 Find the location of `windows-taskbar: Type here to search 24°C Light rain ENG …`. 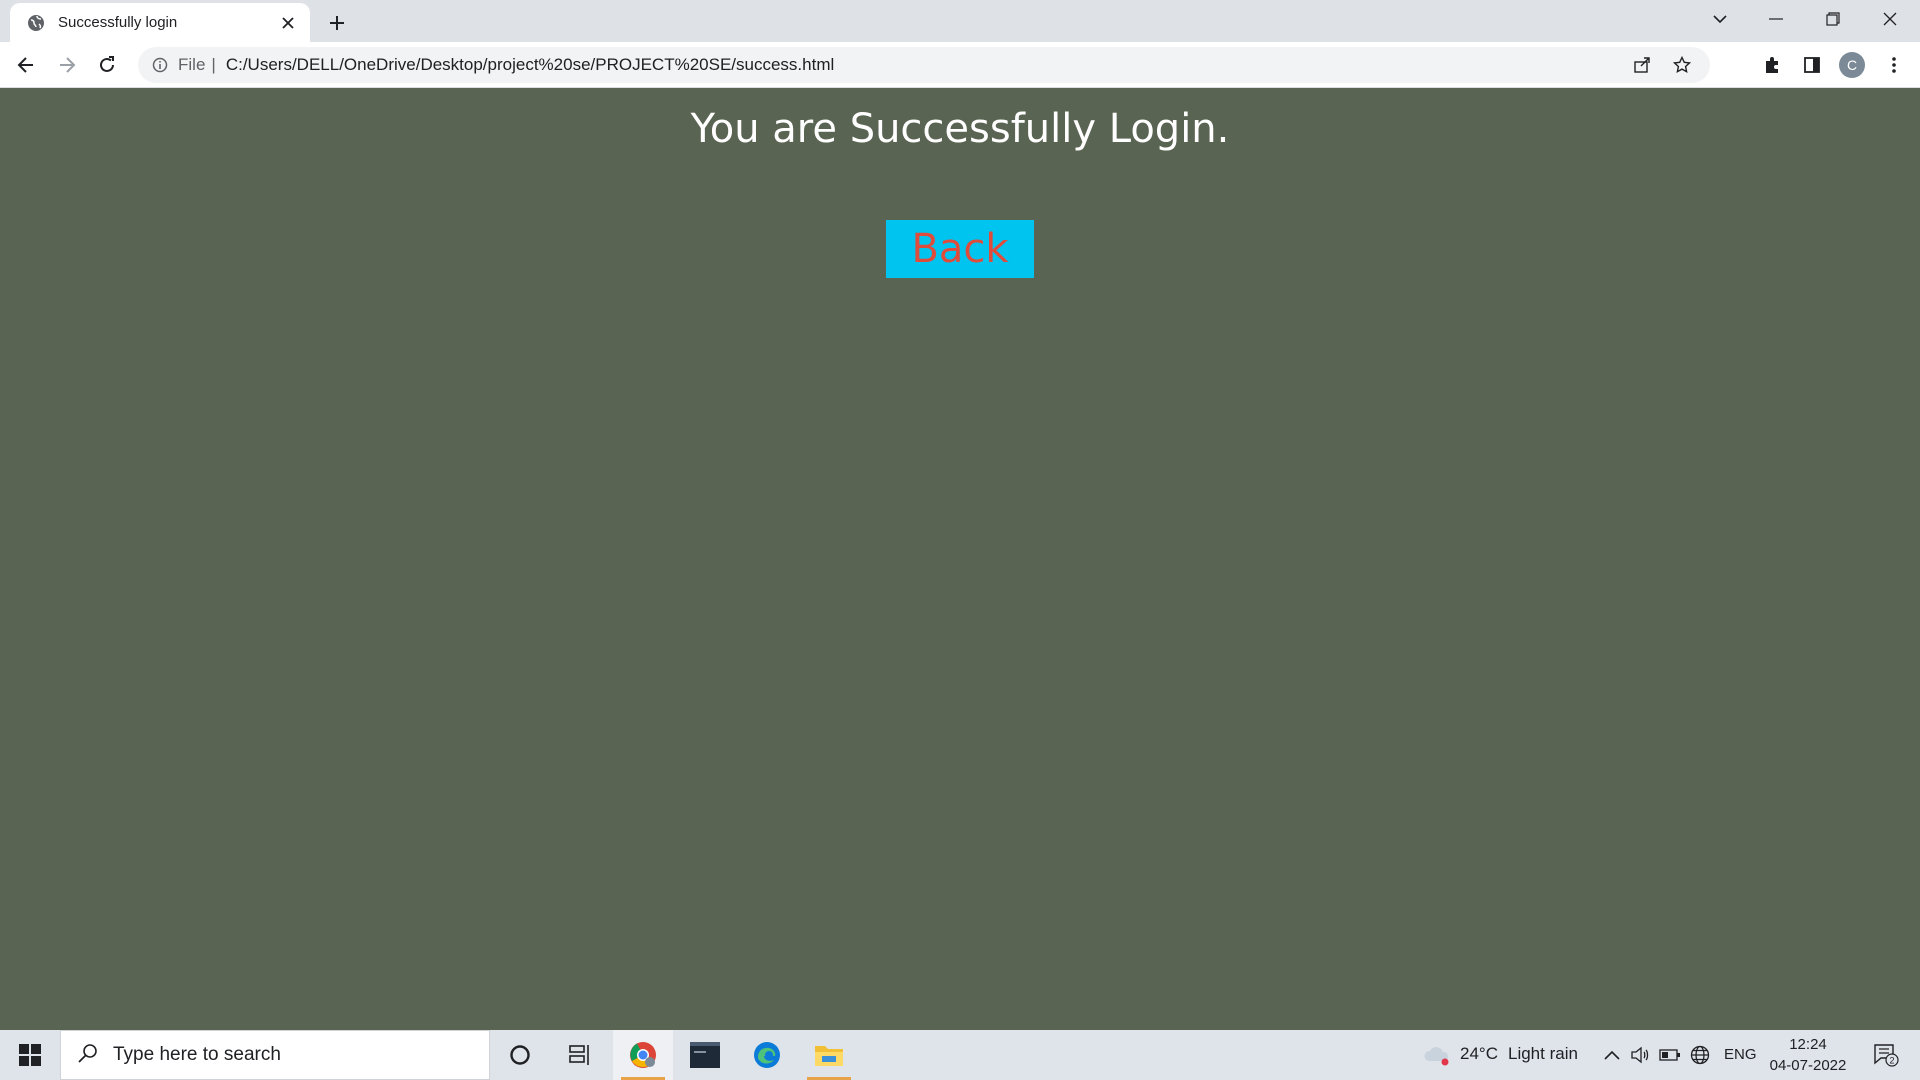

windows-taskbar: Type here to search 24°C Light rain ENG … is located at coordinates (960, 1055).